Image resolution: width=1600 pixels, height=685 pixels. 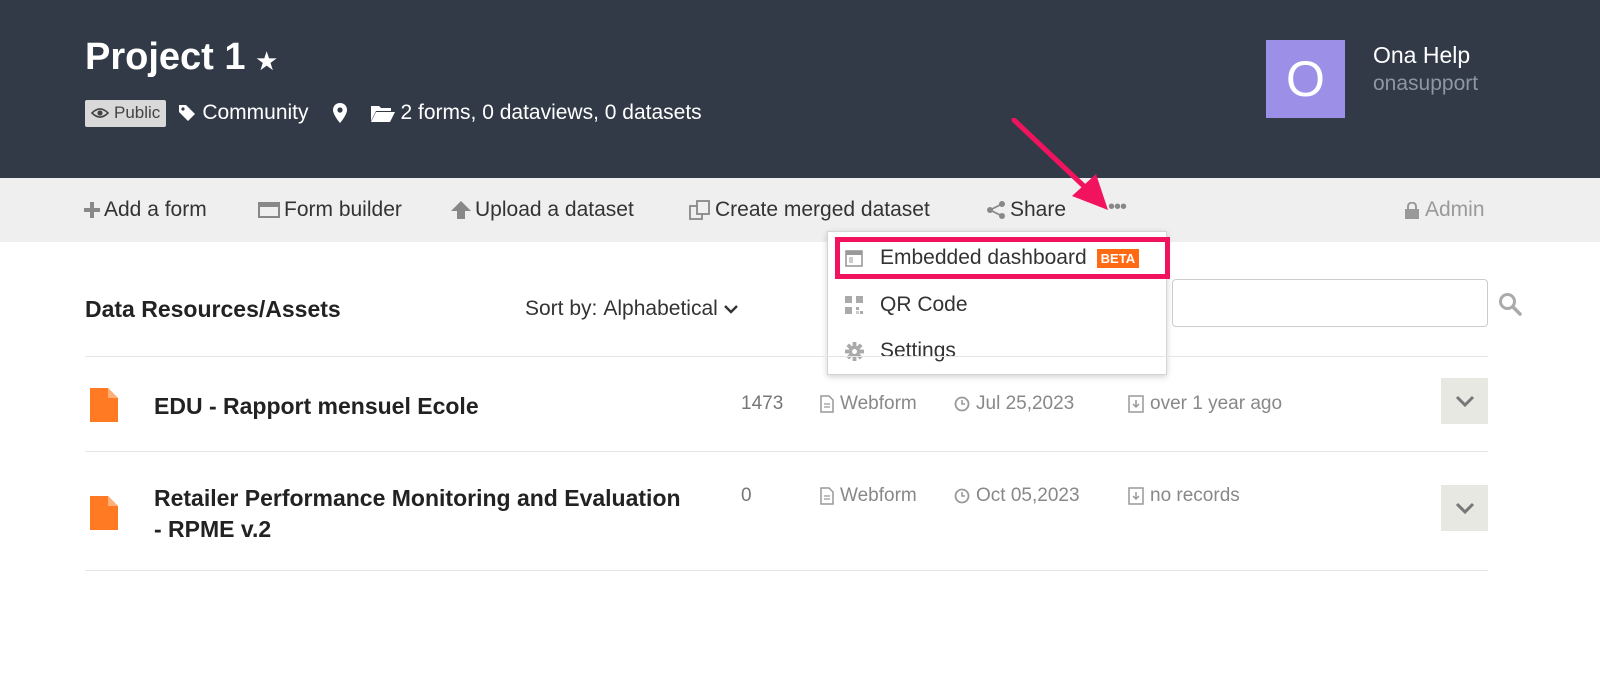 I want to click on lock-icon, so click(x=1412, y=210).